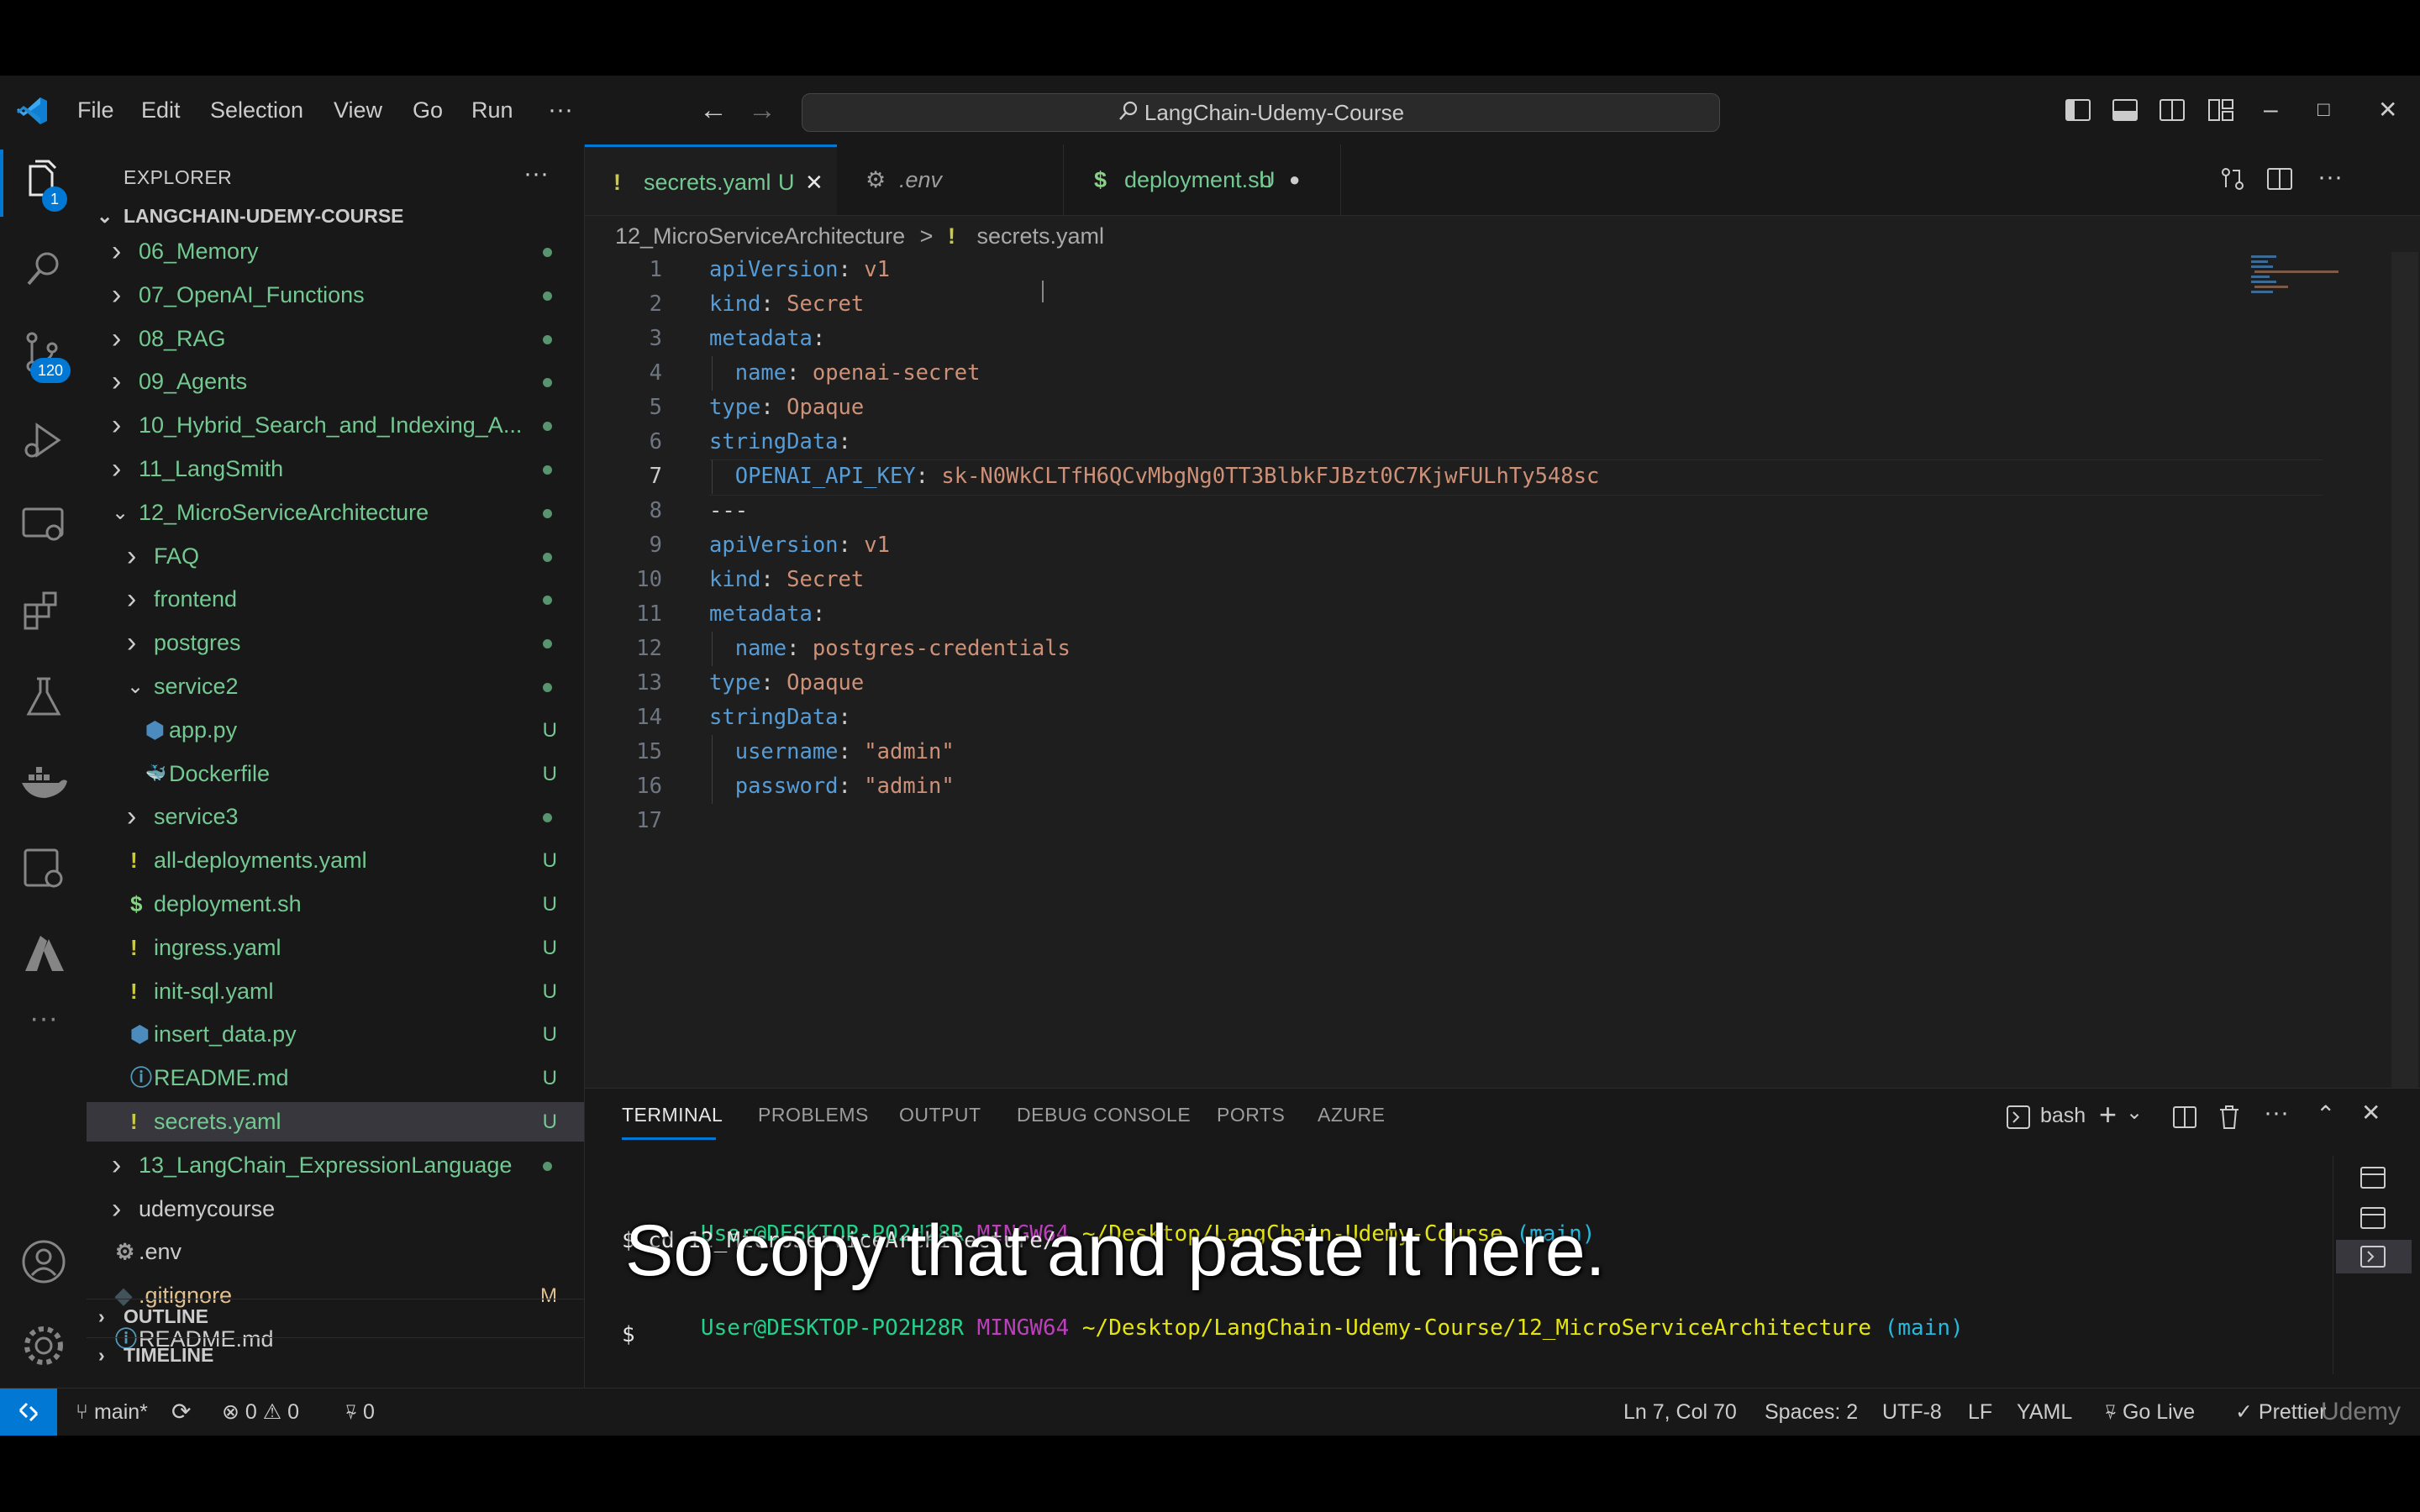 Image resolution: width=2420 pixels, height=1512 pixels. Describe the element at coordinates (336, 339) in the screenshot. I see `tree-folder: › 08_RAG` at that location.